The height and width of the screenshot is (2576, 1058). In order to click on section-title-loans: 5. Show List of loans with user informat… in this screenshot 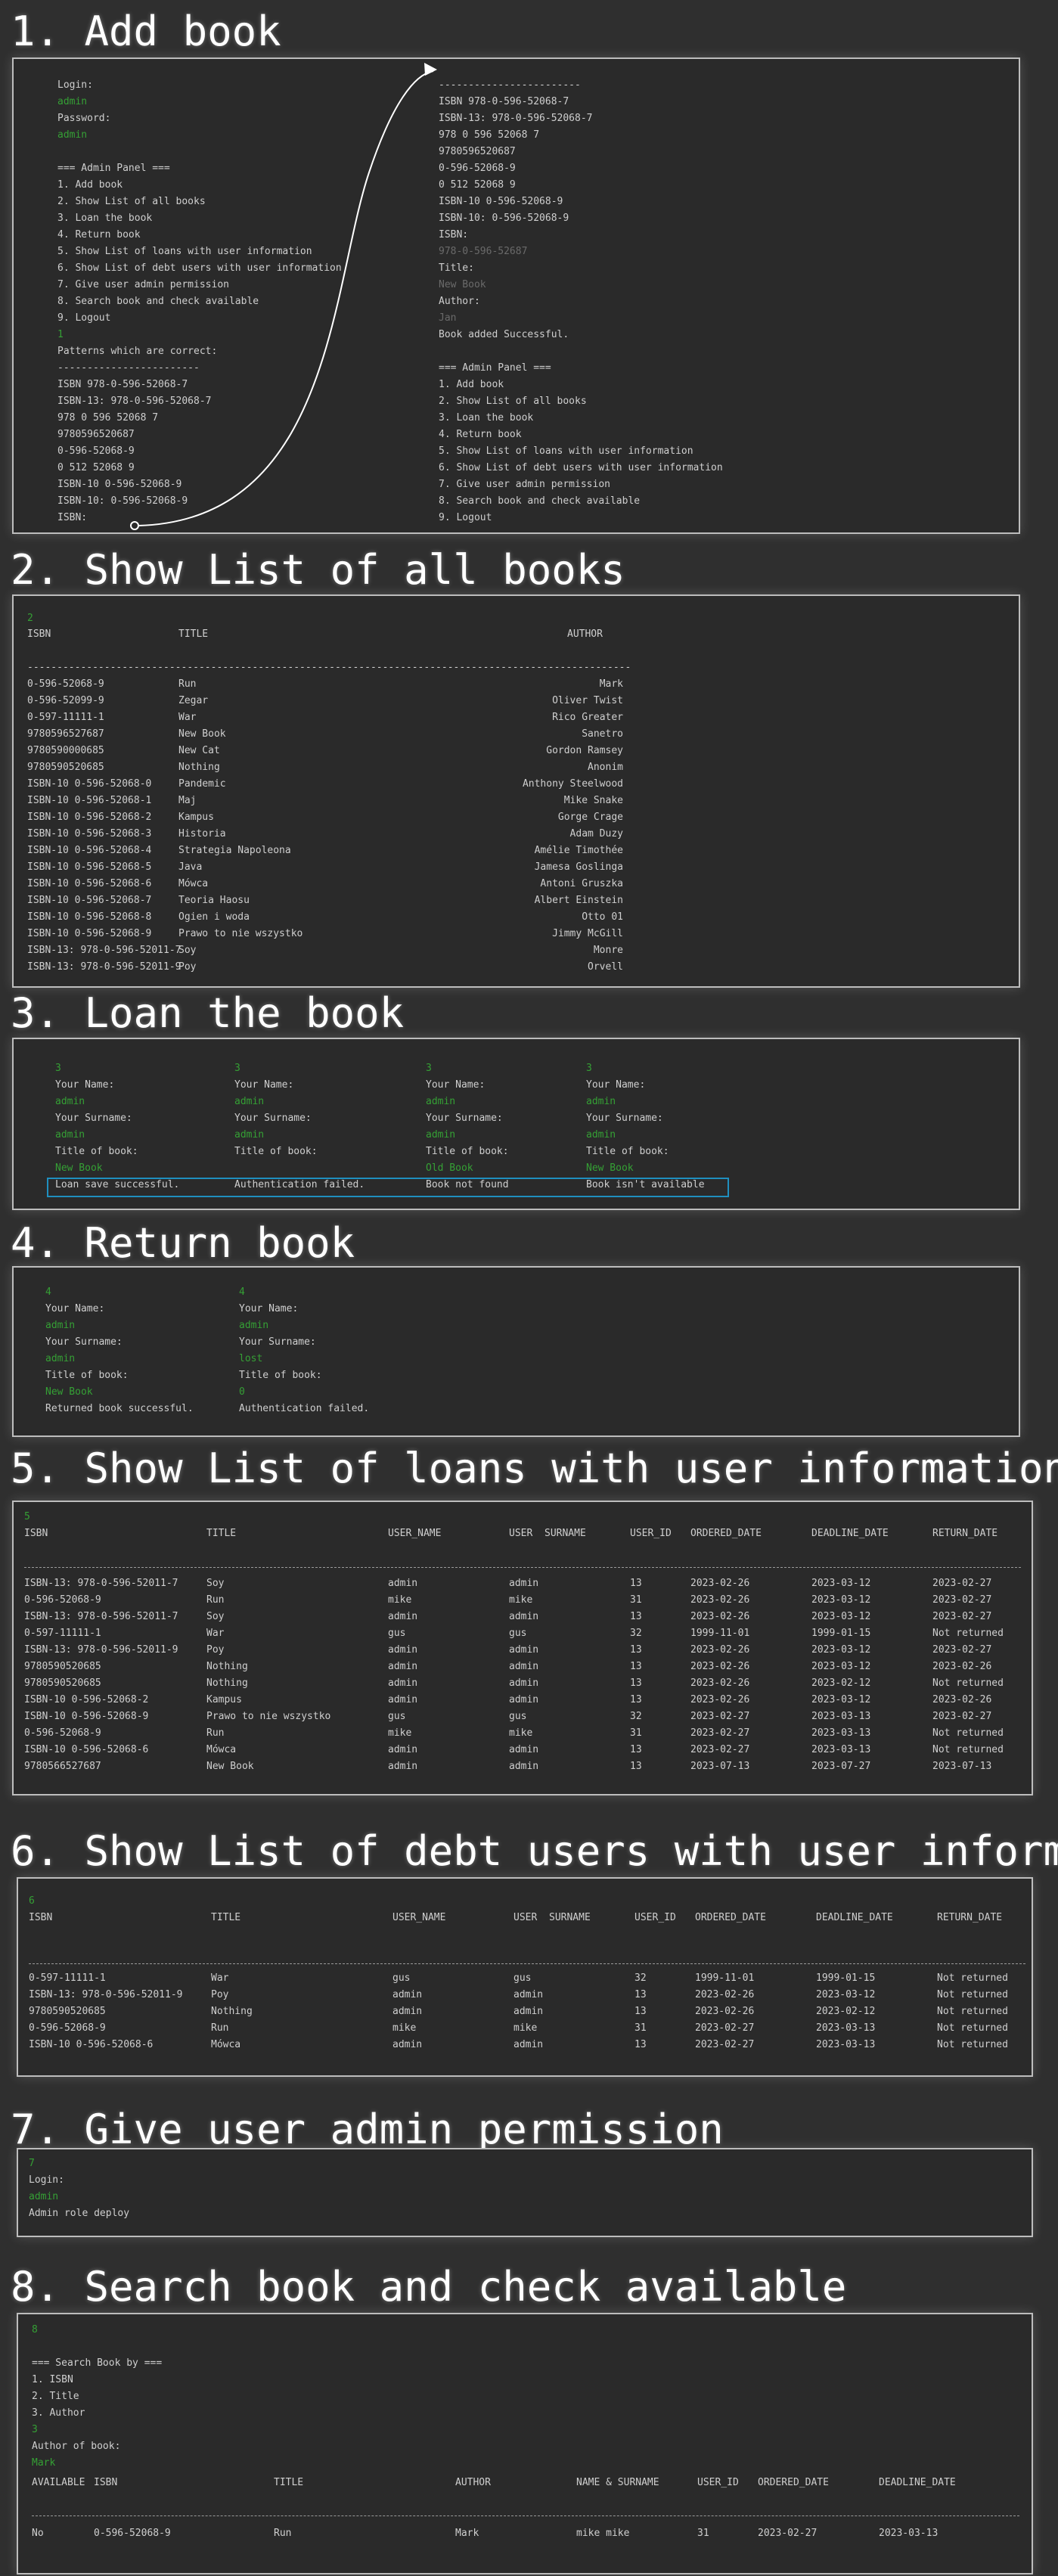, I will do `click(534, 1468)`.